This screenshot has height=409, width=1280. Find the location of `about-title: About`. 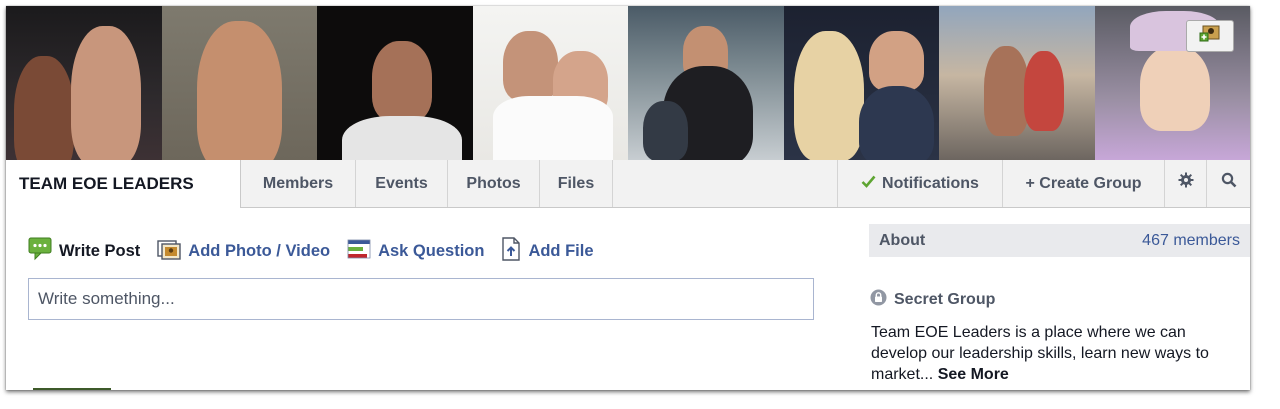

about-title: About is located at coordinates (902, 240).